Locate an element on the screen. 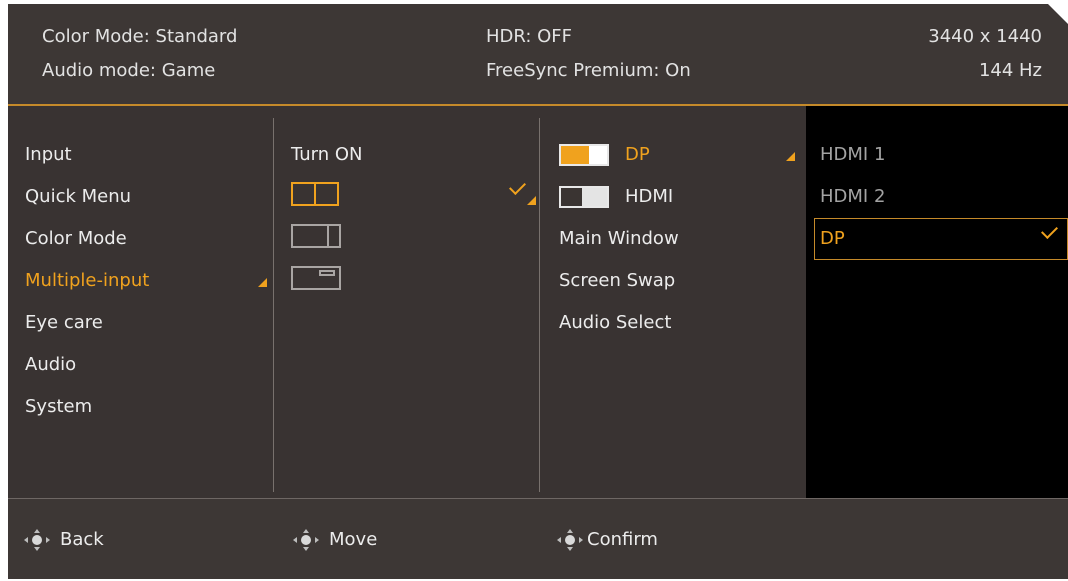 This screenshot has height=581, width=1068. sub-item-hdmi-2: HDMI 2 is located at coordinates (852, 196).